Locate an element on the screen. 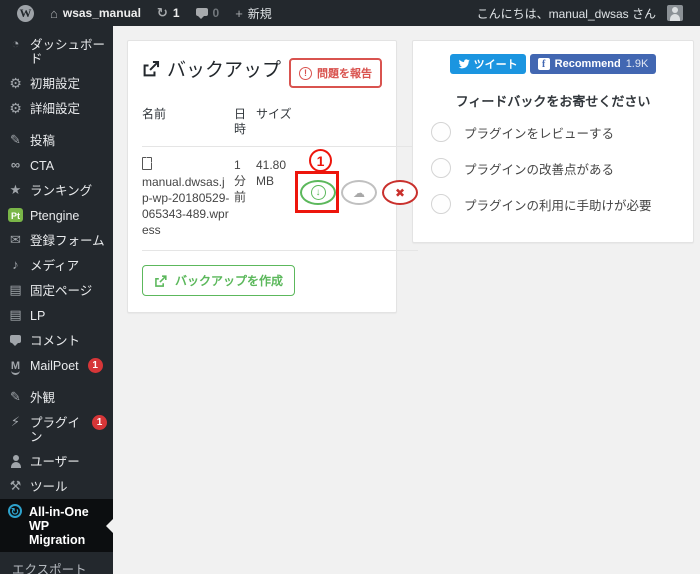  backup-date-cell: 1分前 is located at coordinates (245, 199).